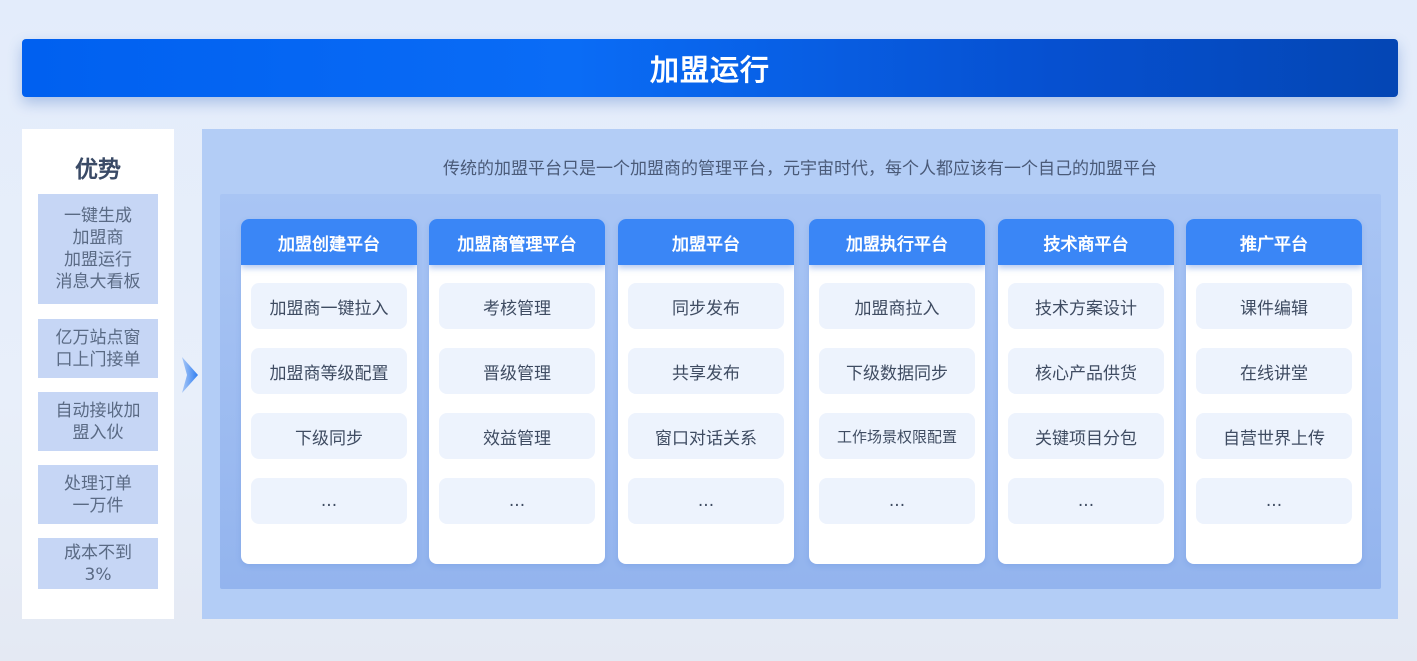  What do you see at coordinates (329, 242) in the screenshot?
I see `platform-column-title: 加盟创建平台` at bounding box center [329, 242].